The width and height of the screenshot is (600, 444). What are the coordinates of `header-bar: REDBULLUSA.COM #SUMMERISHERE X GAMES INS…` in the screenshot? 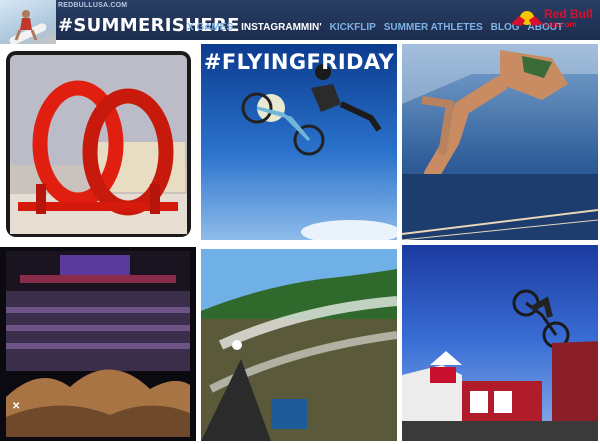 It's located at (300, 20).